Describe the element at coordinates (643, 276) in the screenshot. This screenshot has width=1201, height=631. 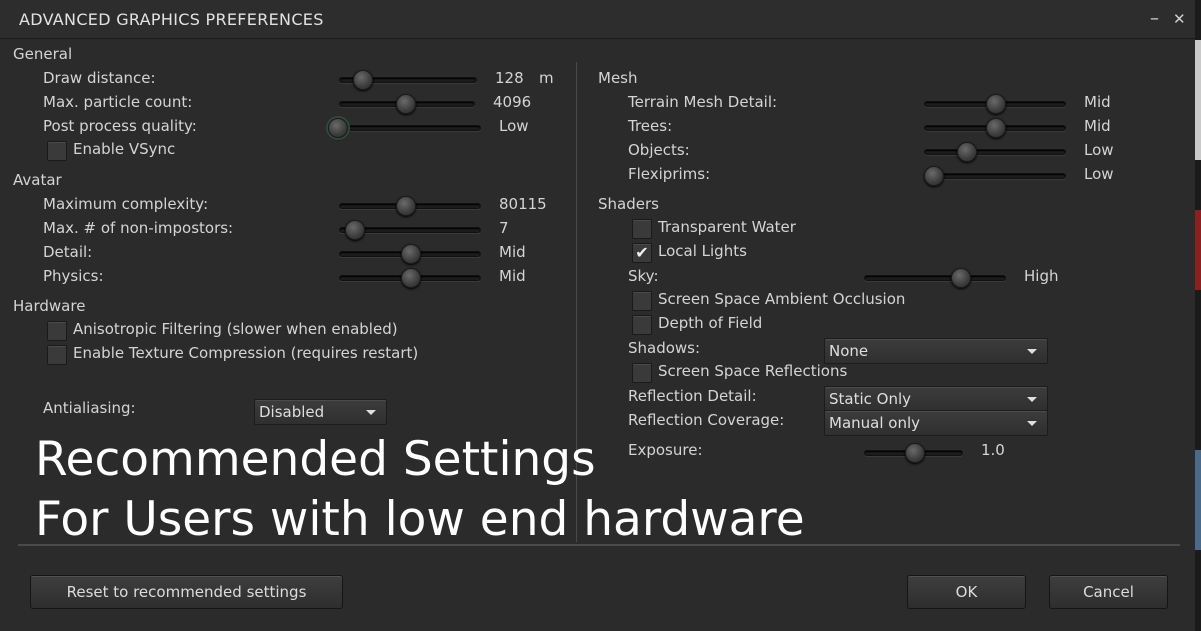
I see `sky-label: Sky:` at that location.